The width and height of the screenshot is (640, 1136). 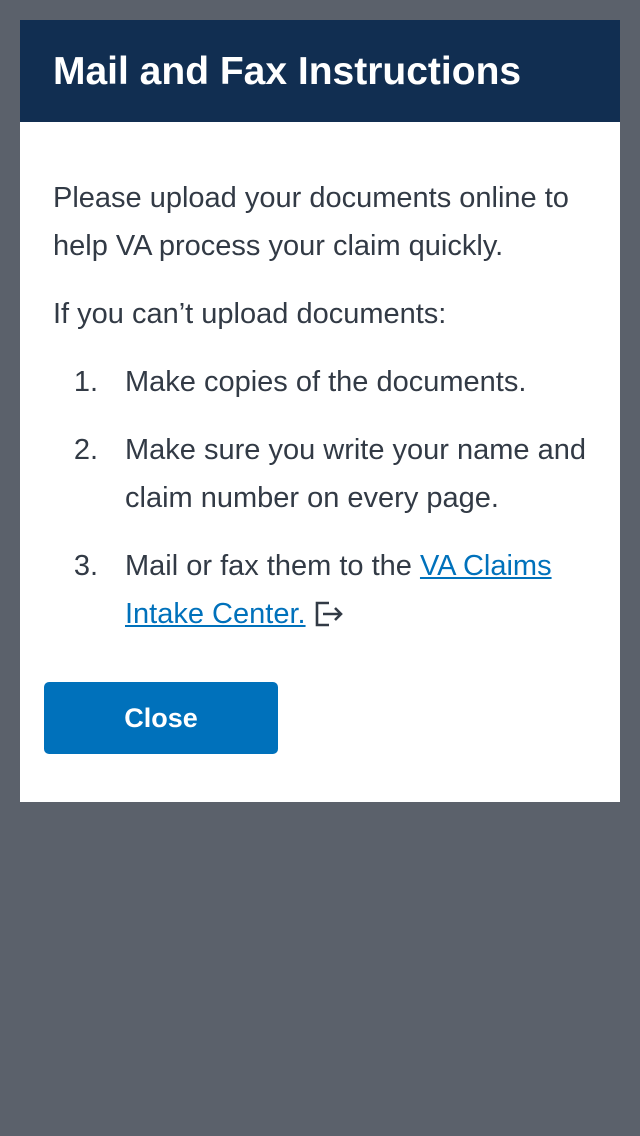 What do you see at coordinates (161, 718) in the screenshot?
I see `close-button: Close` at bounding box center [161, 718].